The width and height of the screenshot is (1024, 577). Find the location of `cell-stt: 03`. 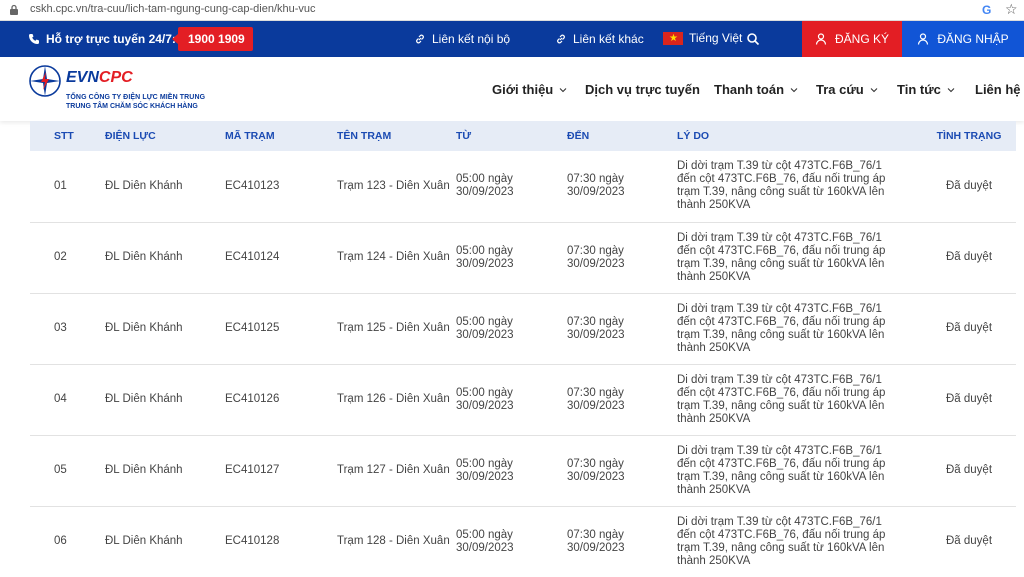

cell-stt: 03 is located at coordinates (67, 329).